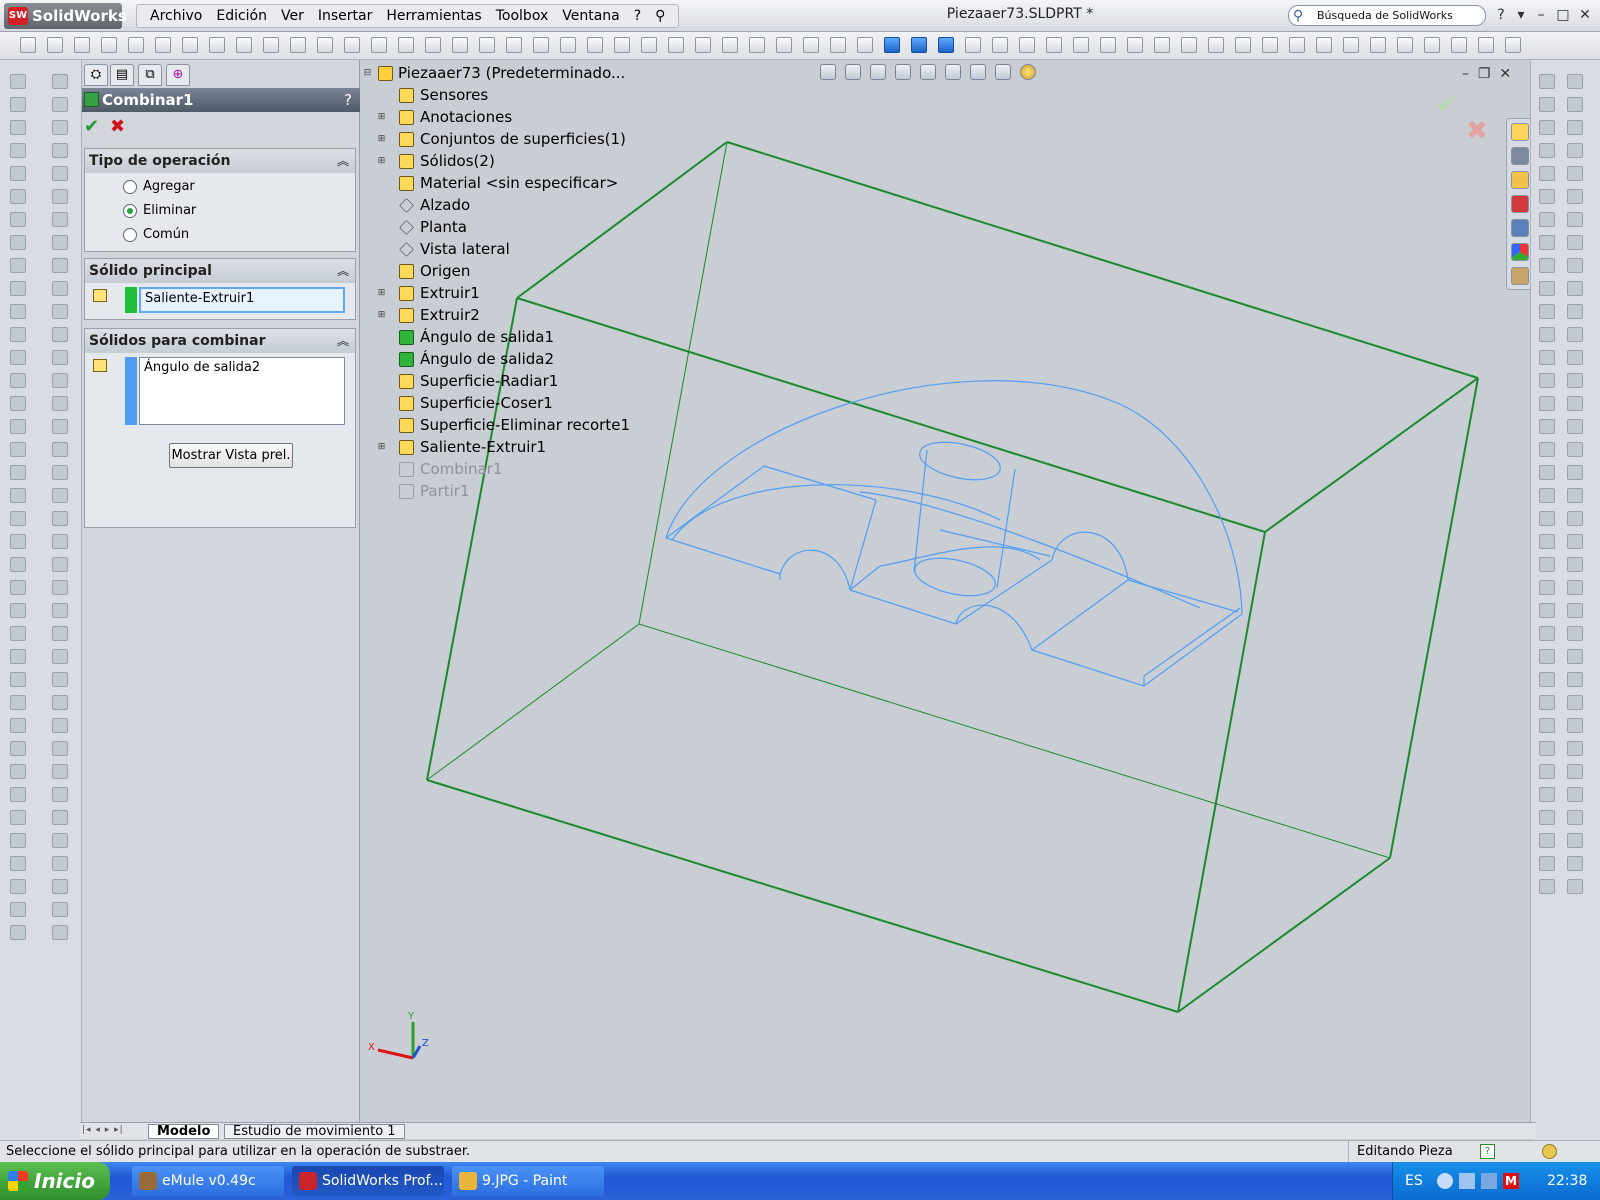 The image size is (1600, 1200). Describe the element at coordinates (1520, 228) in the screenshot. I see `view-palette-icon` at that location.